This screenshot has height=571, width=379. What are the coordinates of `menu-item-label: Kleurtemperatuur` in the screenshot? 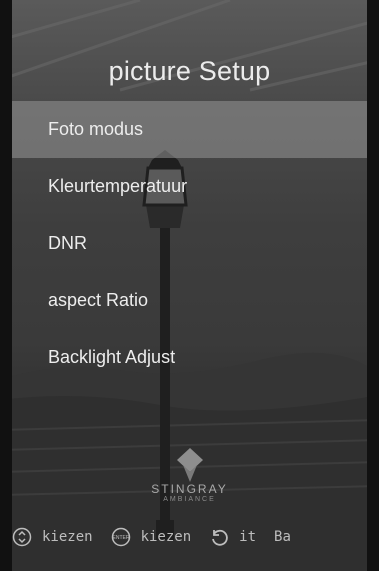 It's located at (118, 186).